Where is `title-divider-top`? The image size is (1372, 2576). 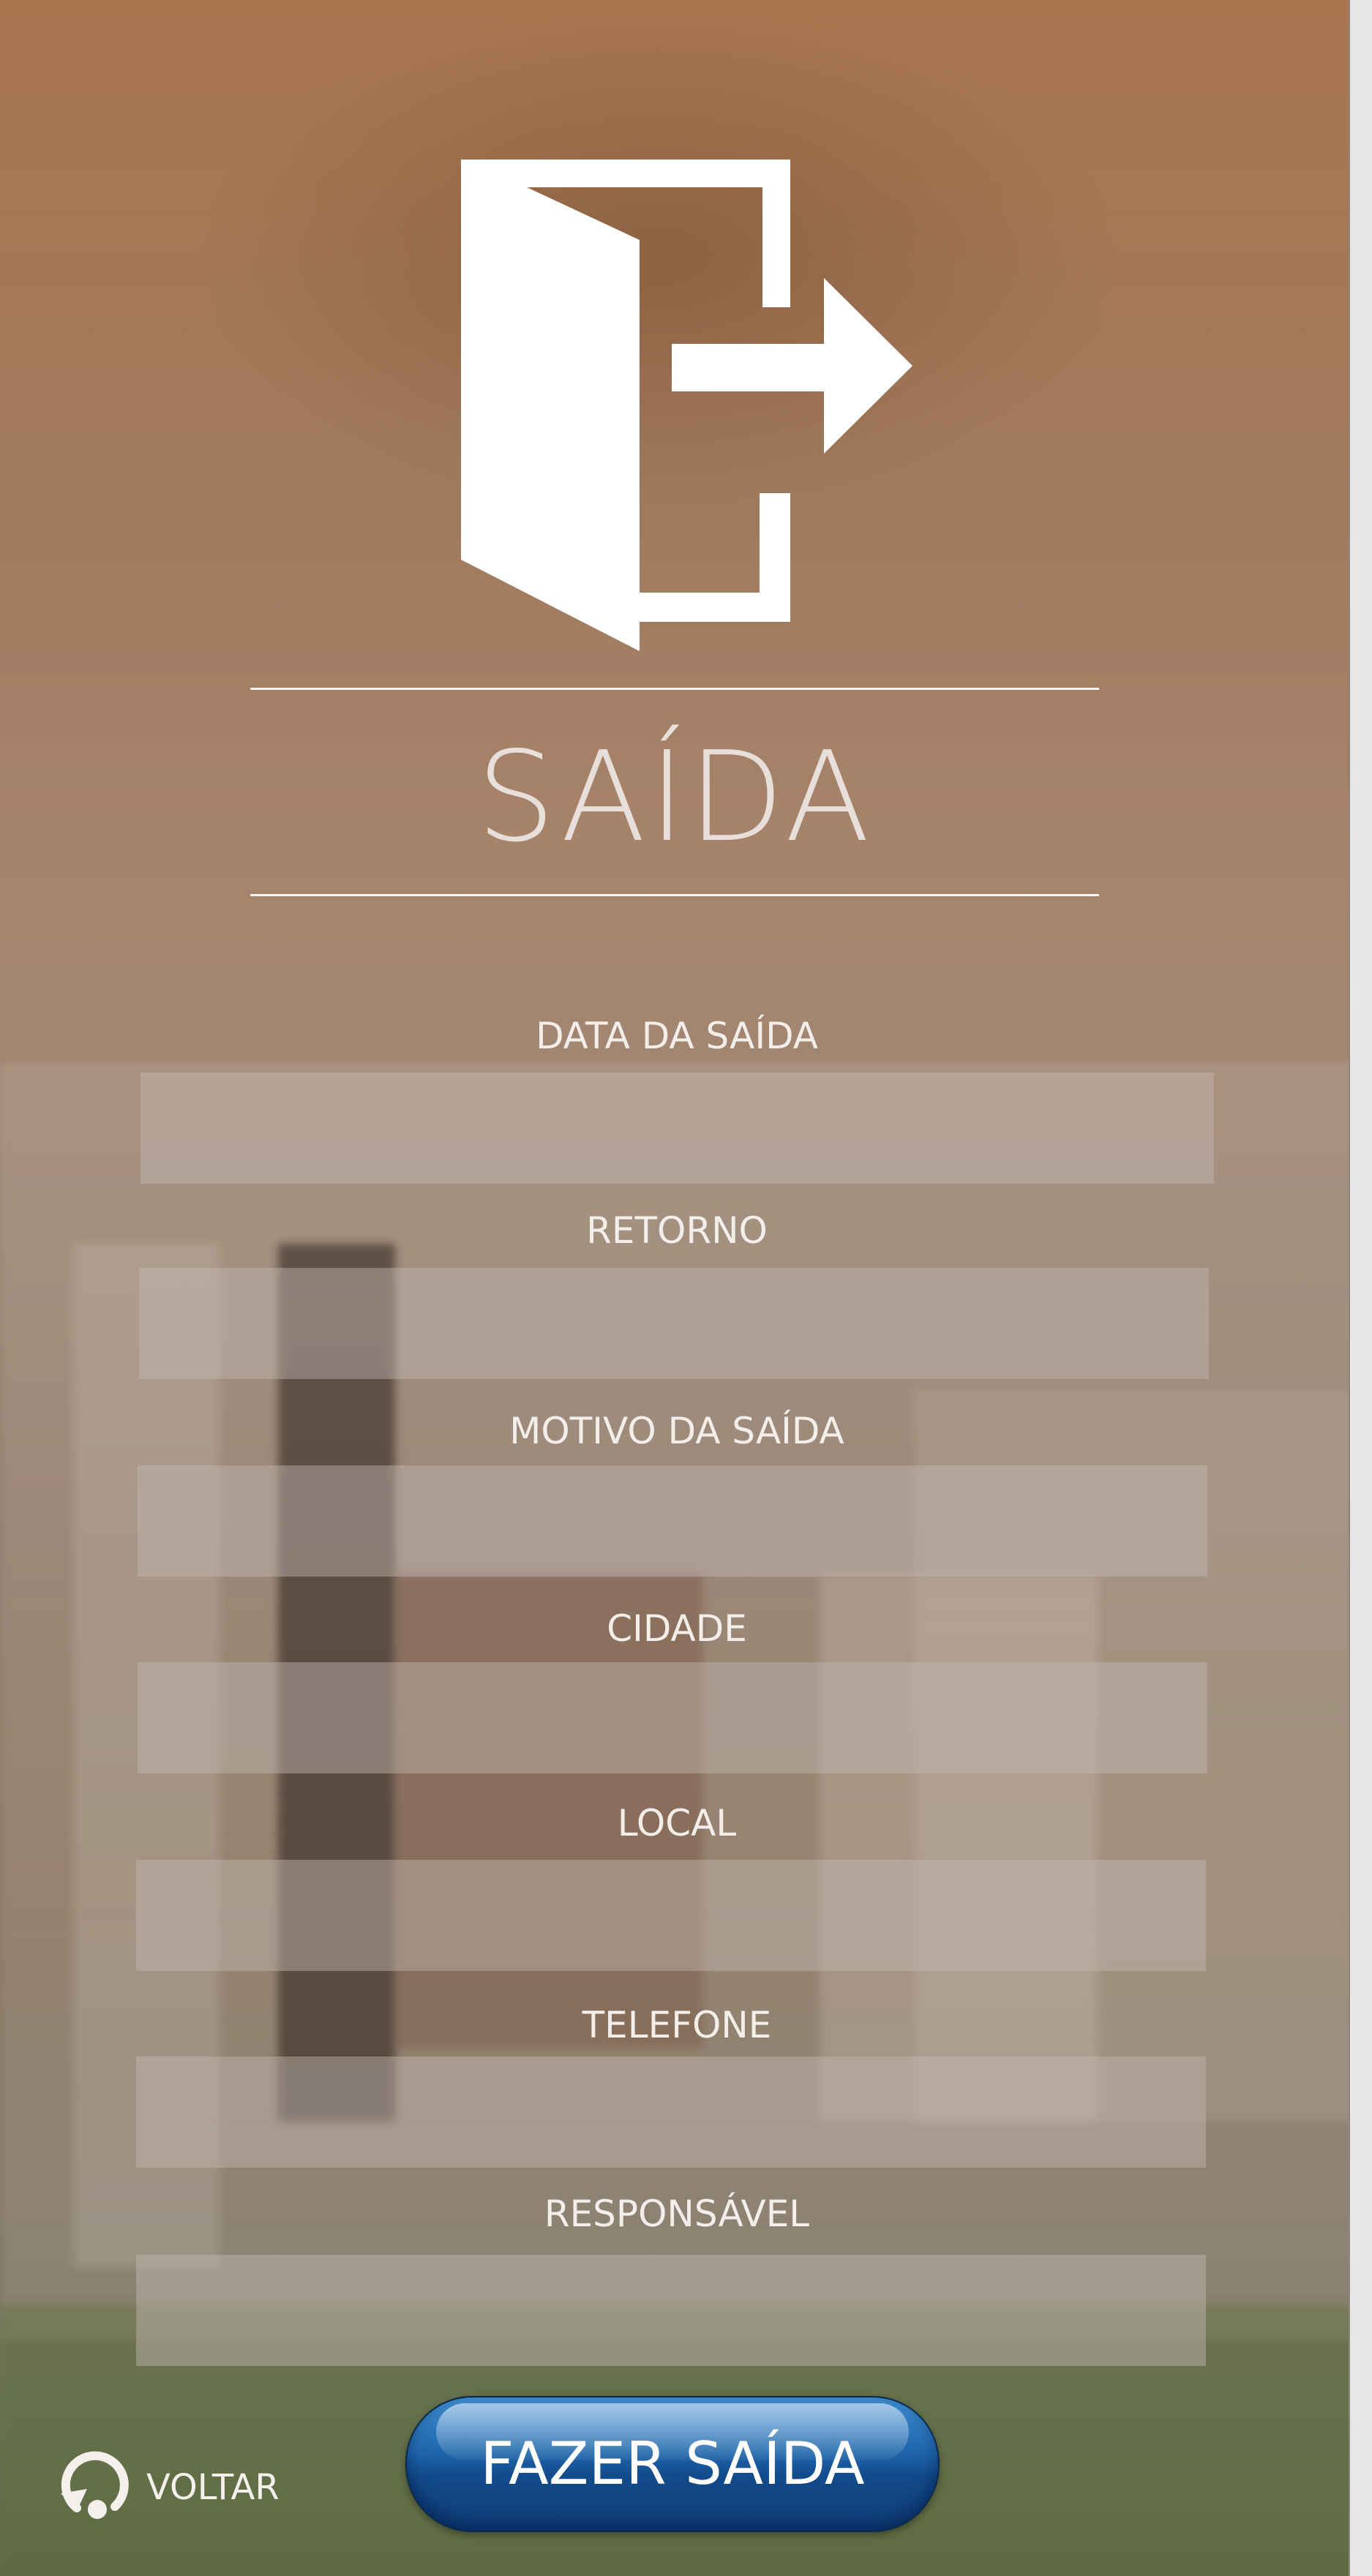 title-divider-top is located at coordinates (674, 689).